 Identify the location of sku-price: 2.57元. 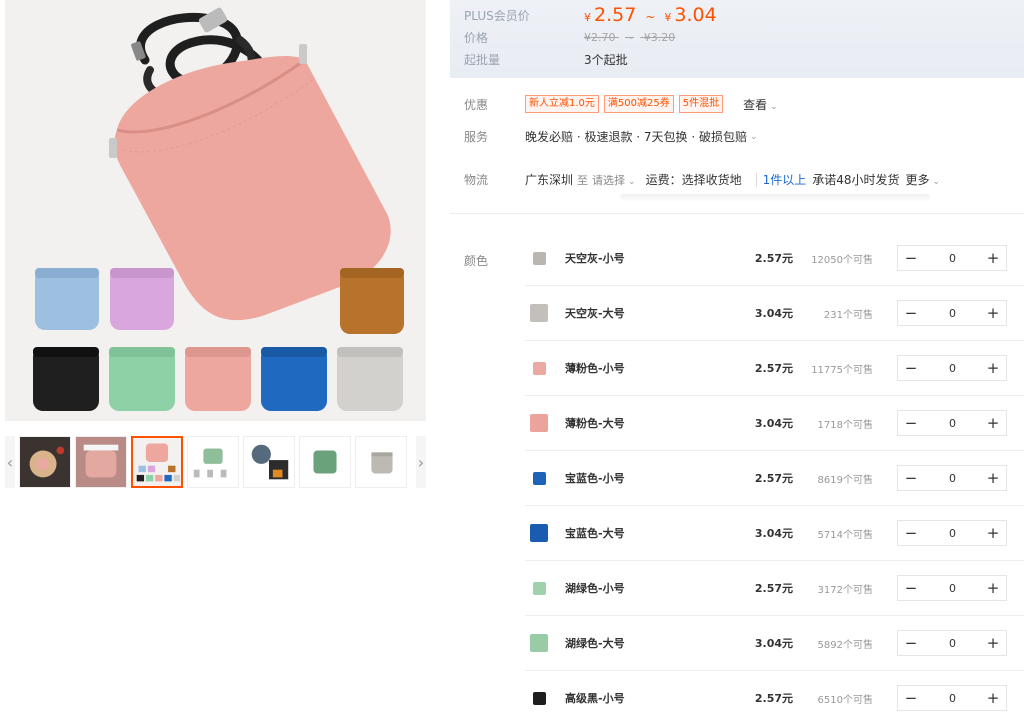
(773, 478).